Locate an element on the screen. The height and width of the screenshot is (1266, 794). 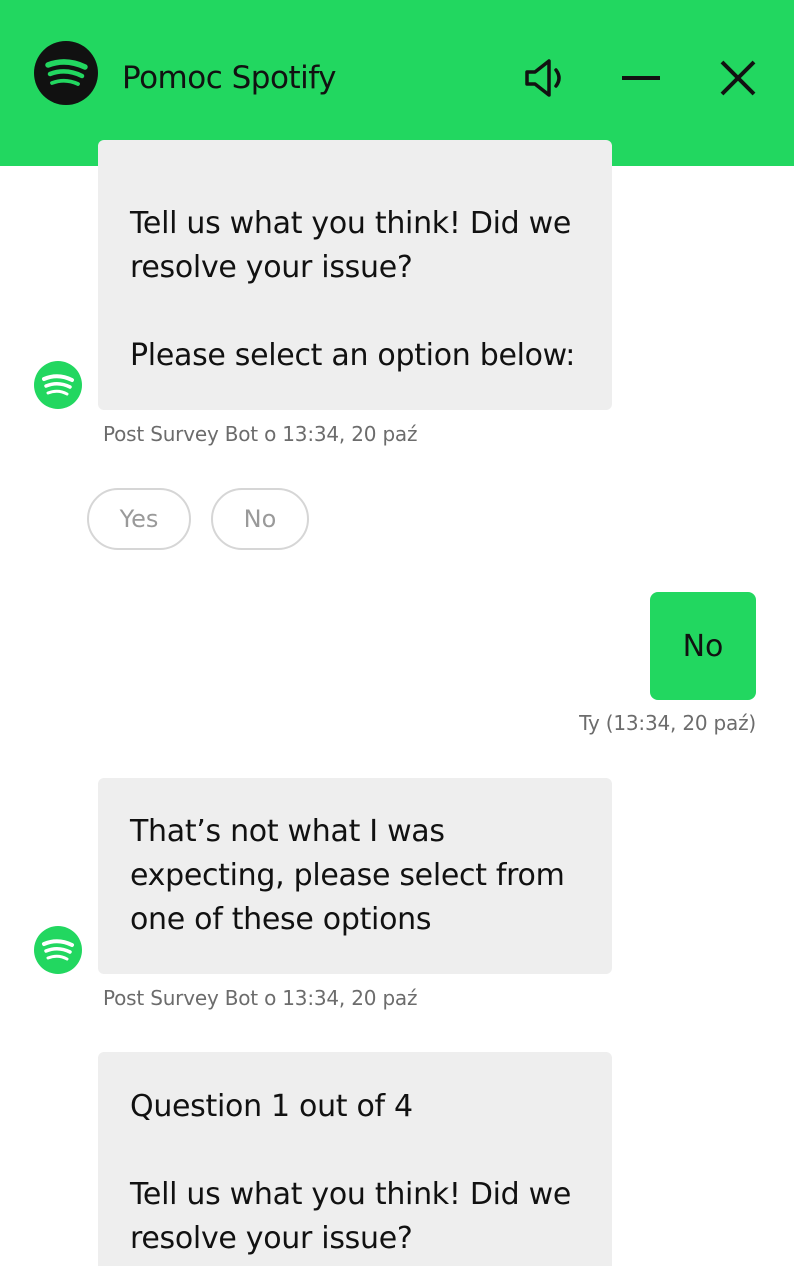
message-line: expecting, please select from is located at coordinates (347, 875).